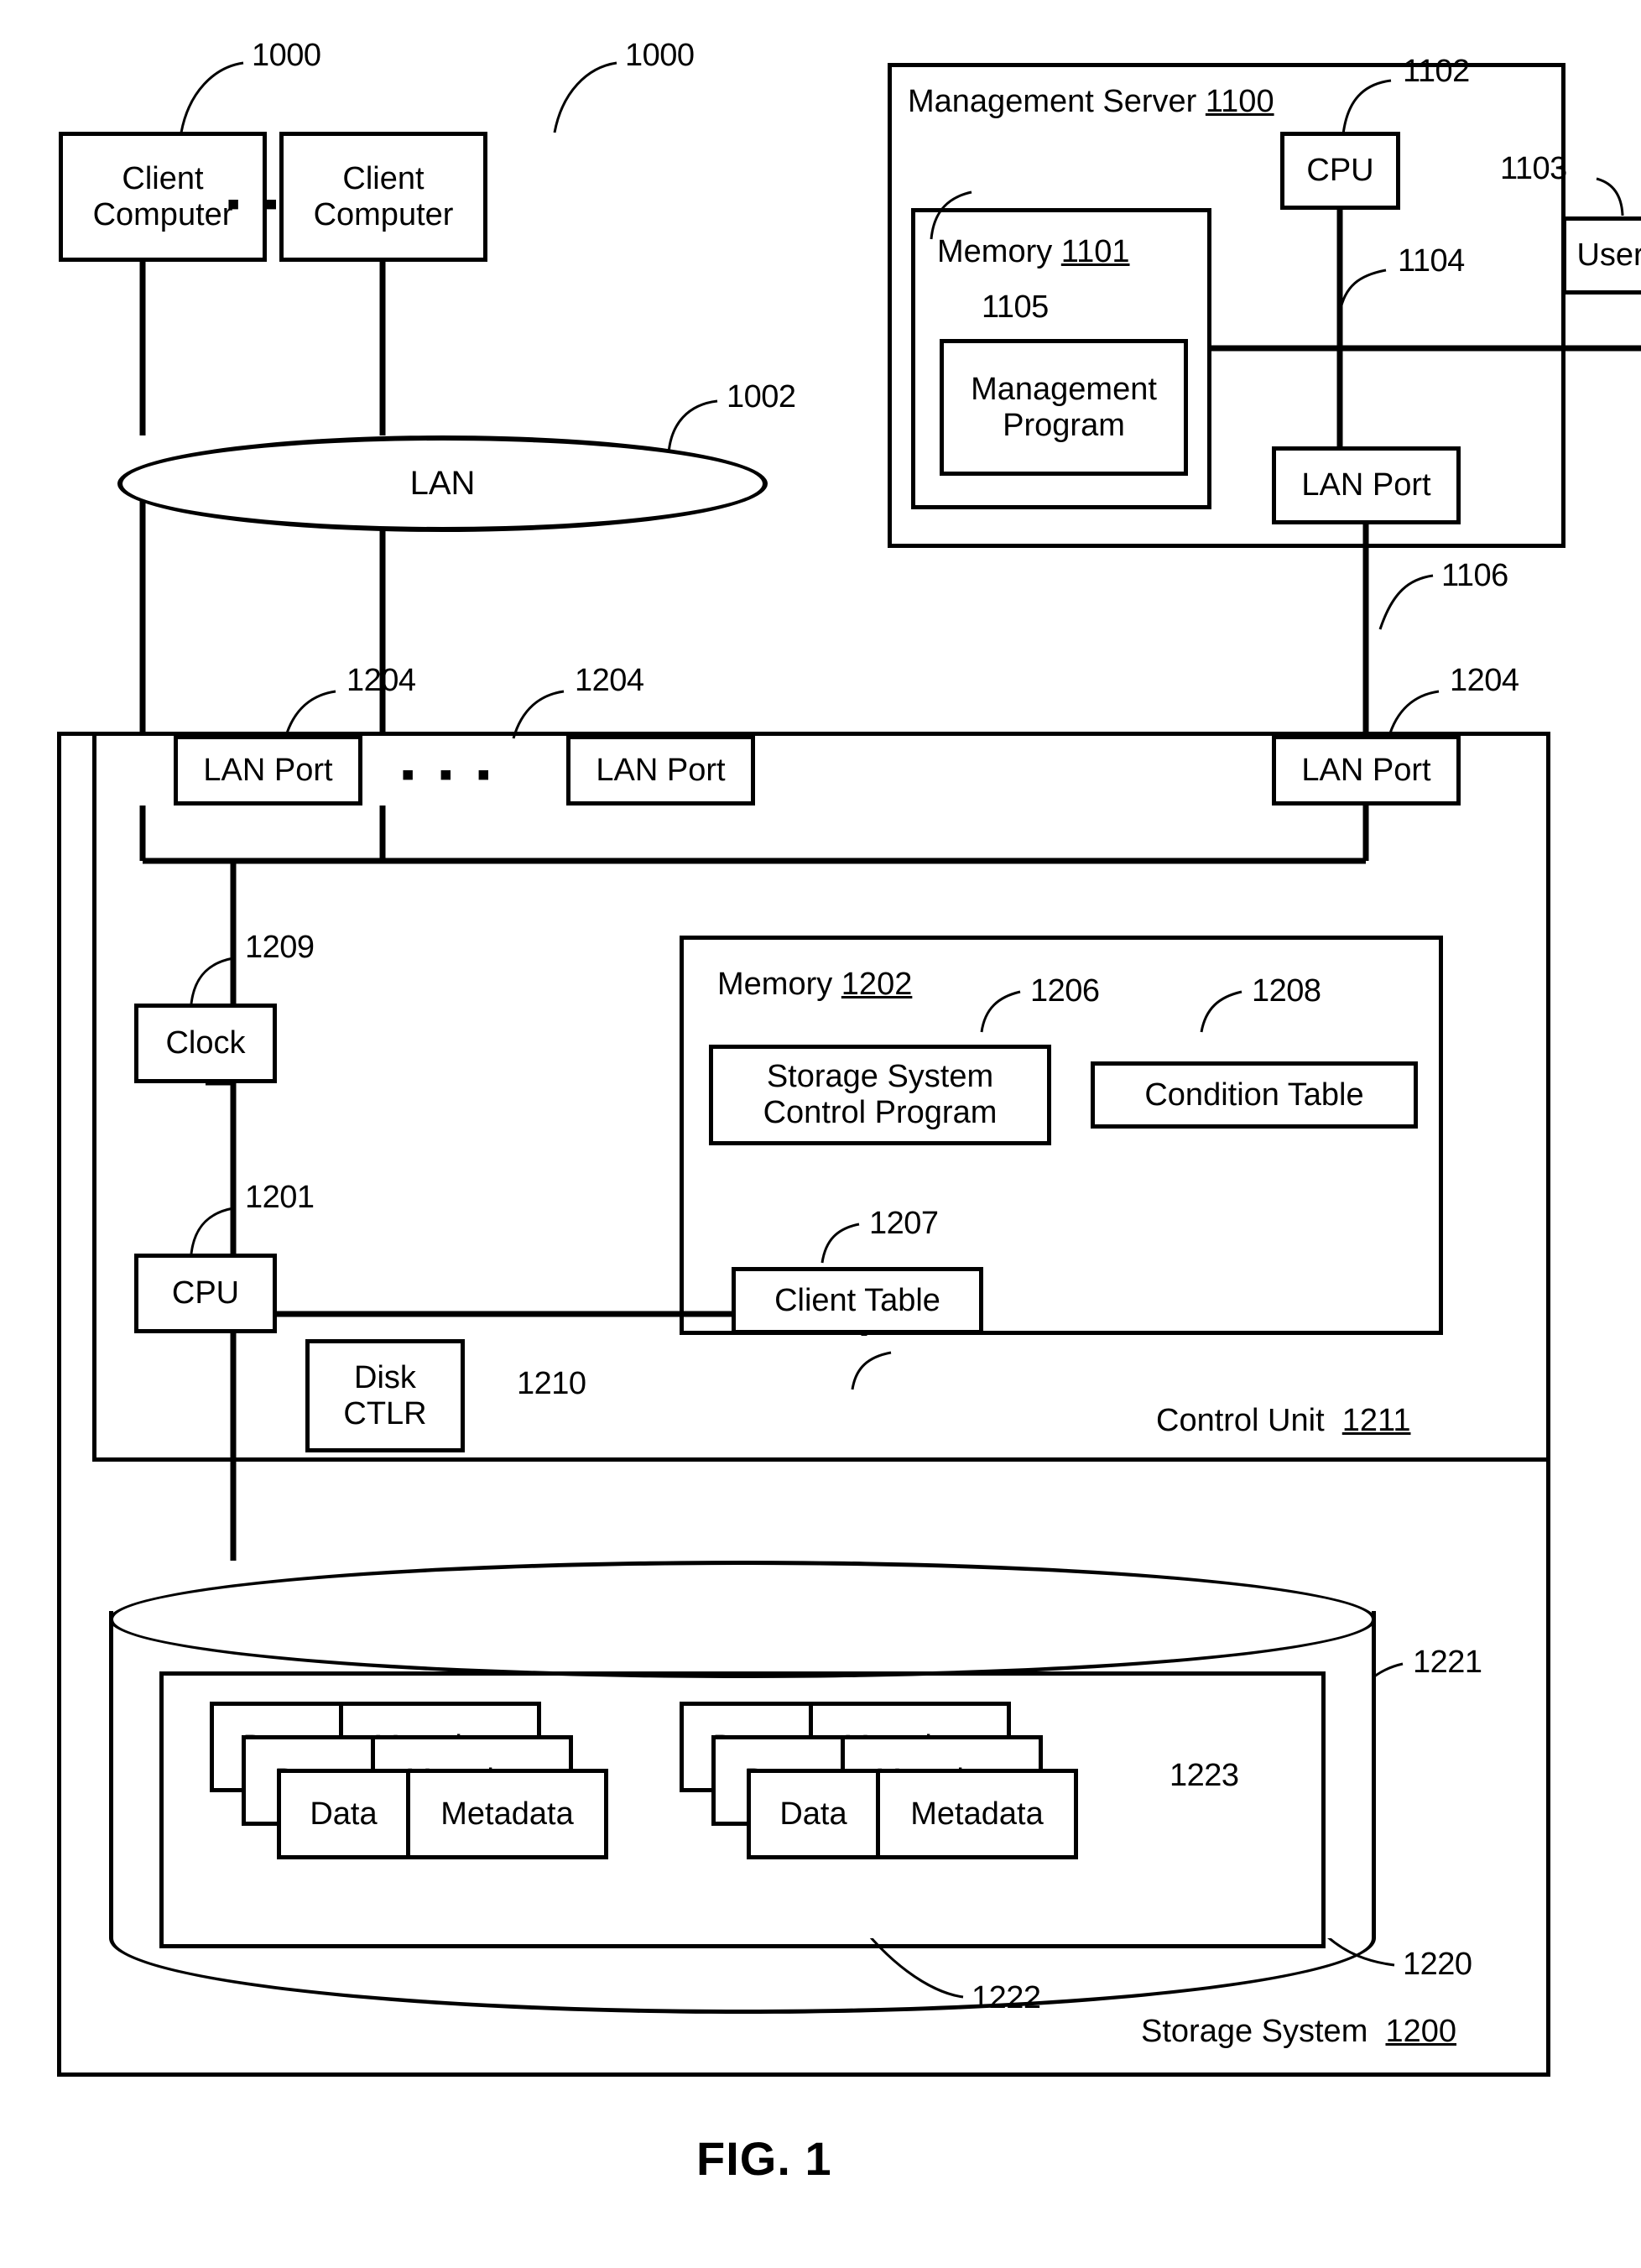 This screenshot has height=2268, width=1641. I want to click on lan-label: LAN, so click(442, 483).